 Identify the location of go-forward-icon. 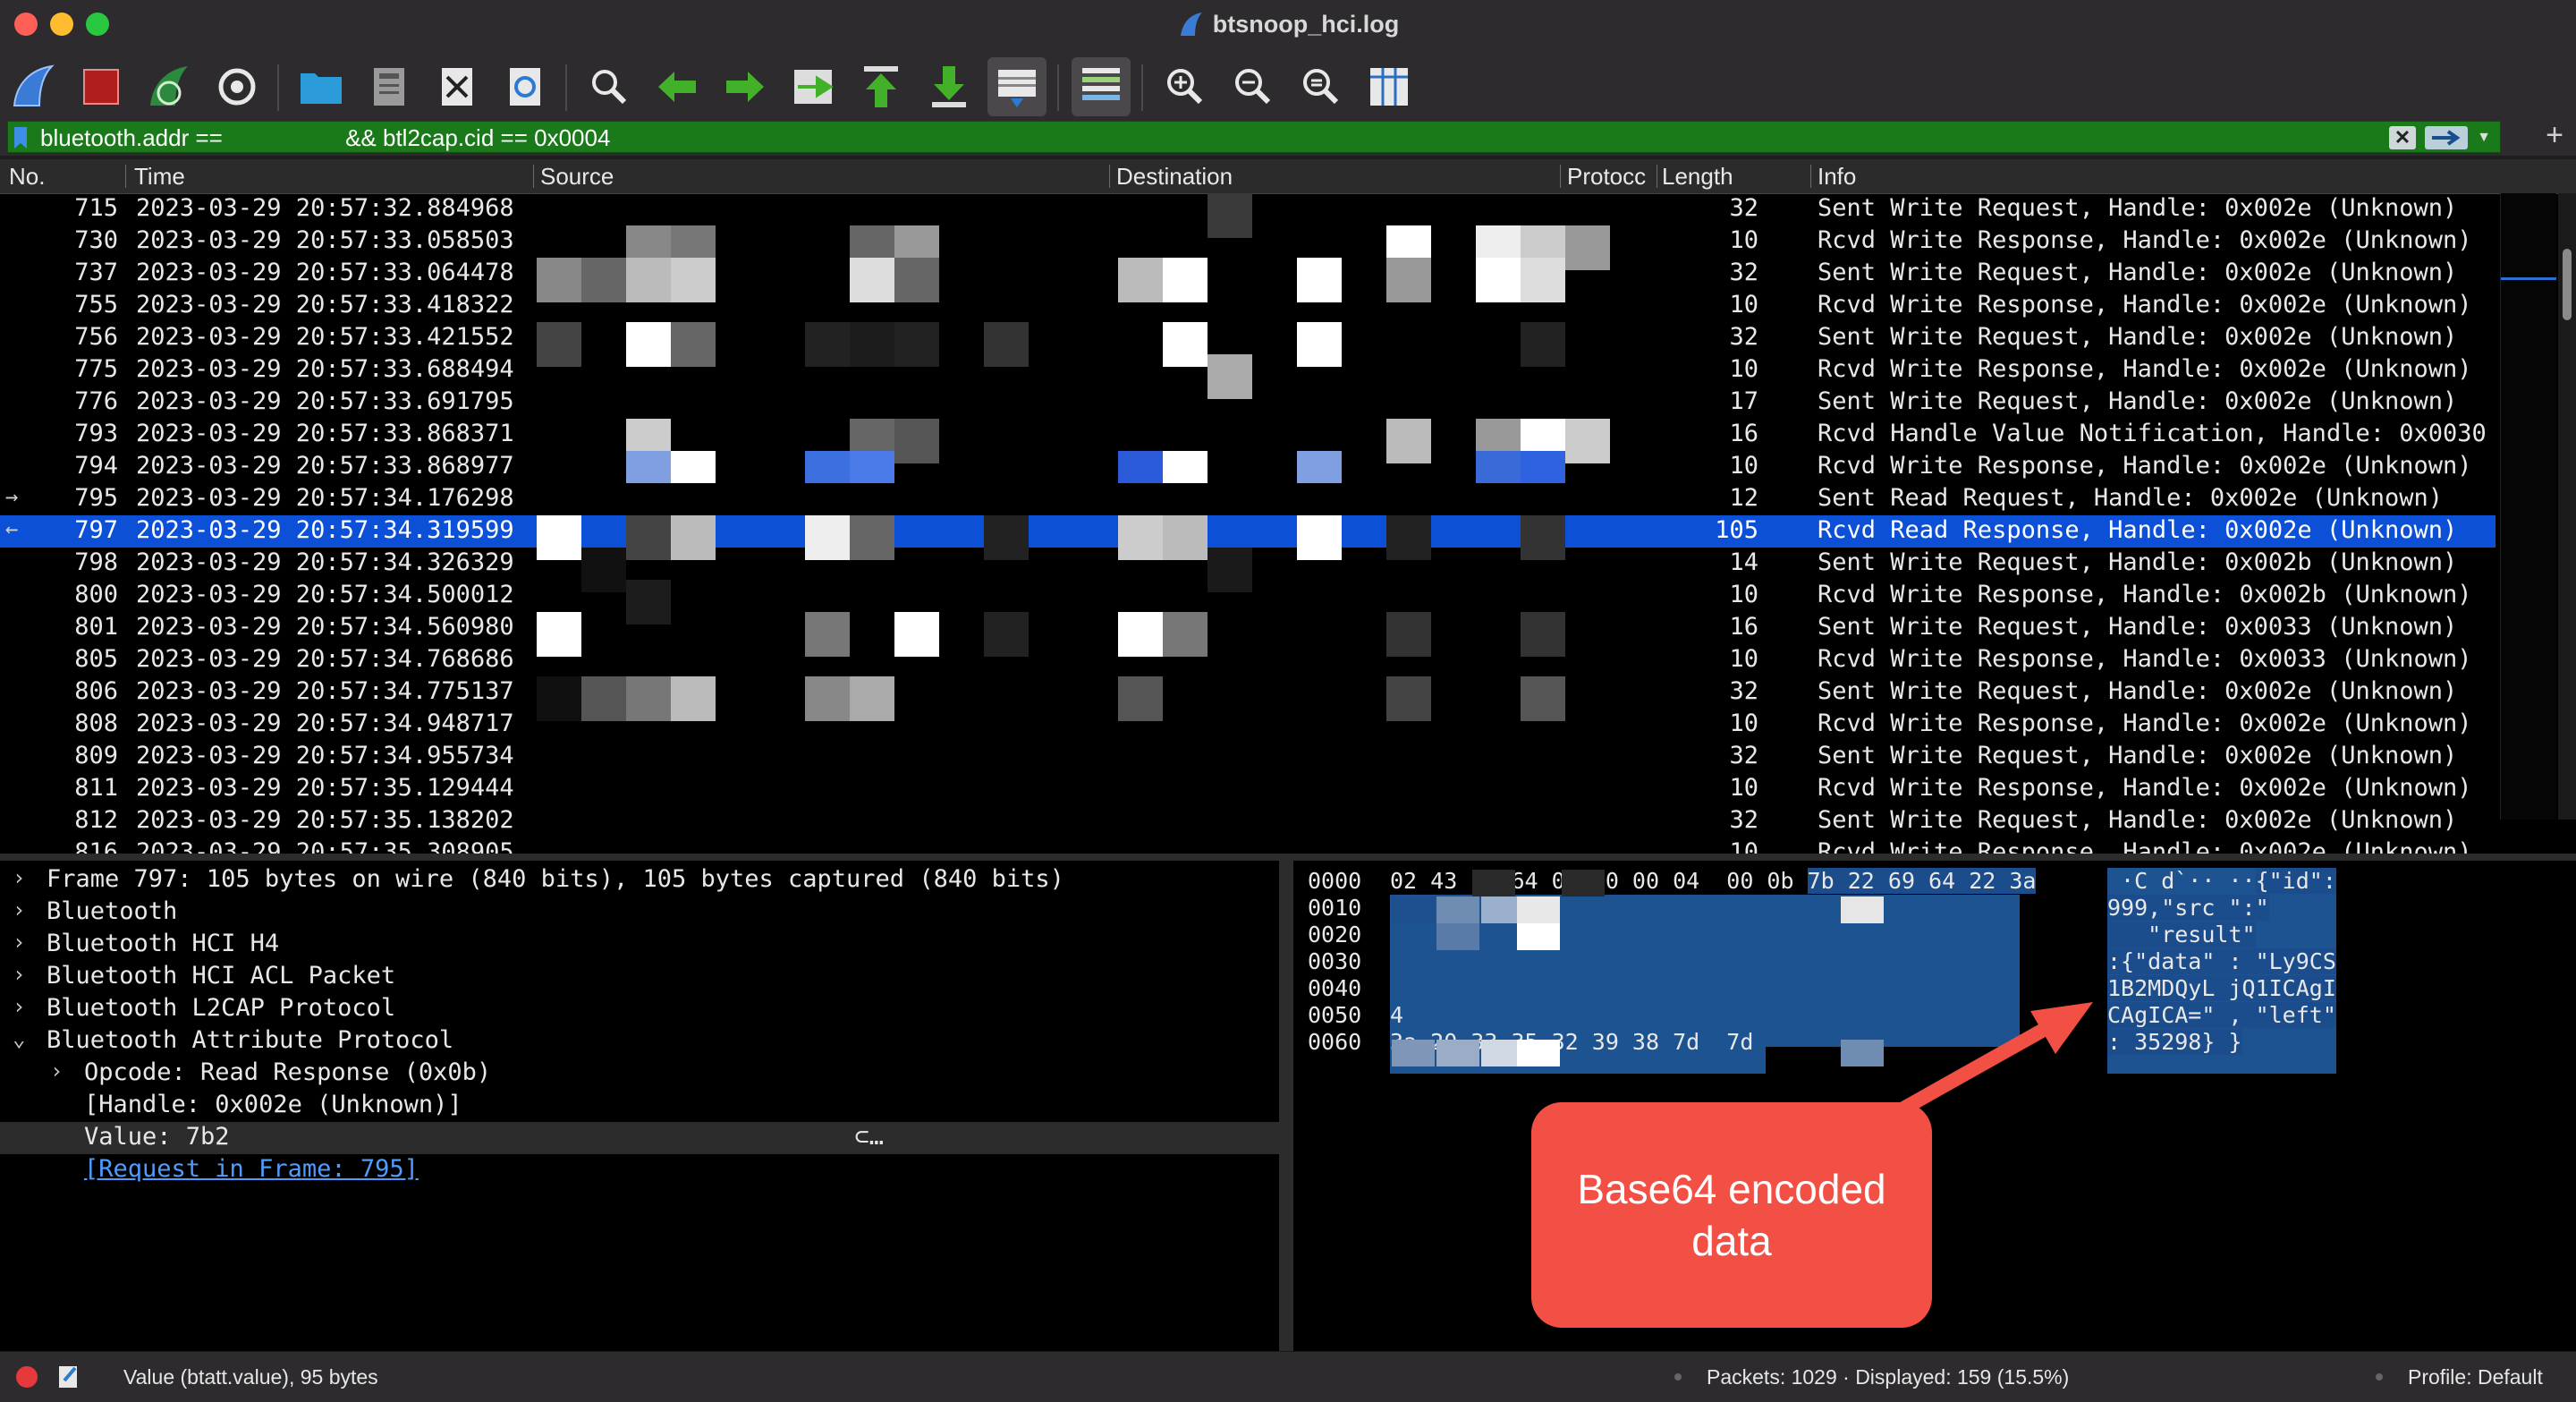
(745, 87).